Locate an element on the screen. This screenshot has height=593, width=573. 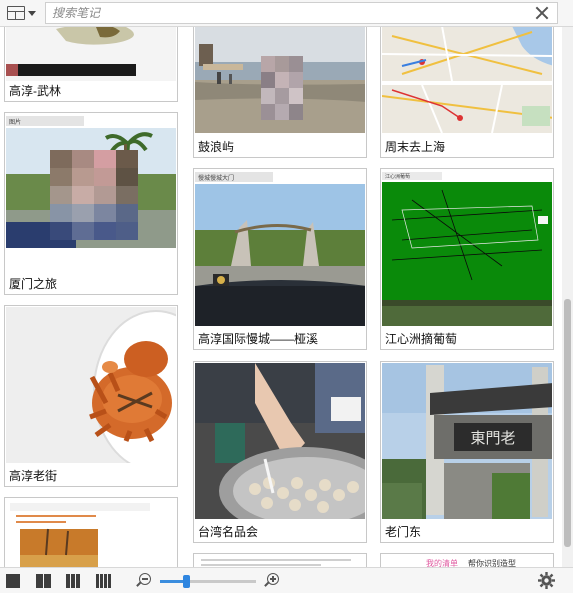
two-column-layout-button is located at coordinates (43, 581).